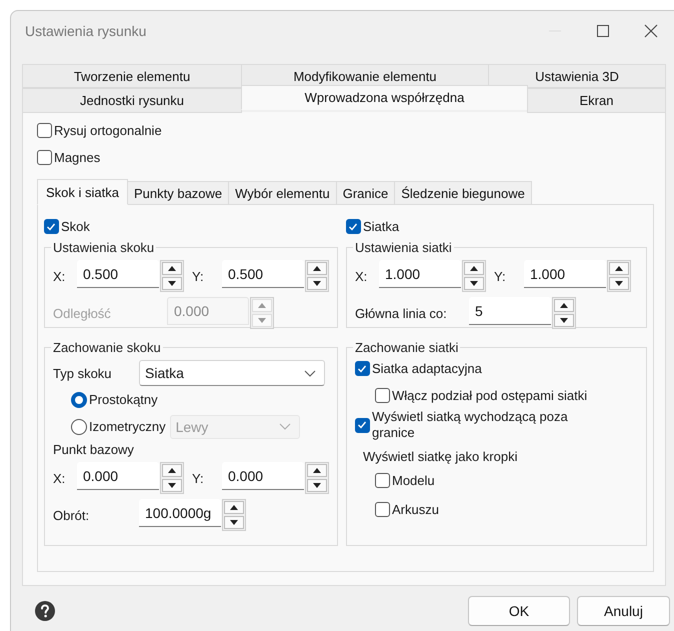 The height and width of the screenshot is (631, 674). What do you see at coordinates (463, 193) in the screenshot?
I see `tab: Śledzenie biegunowe` at bounding box center [463, 193].